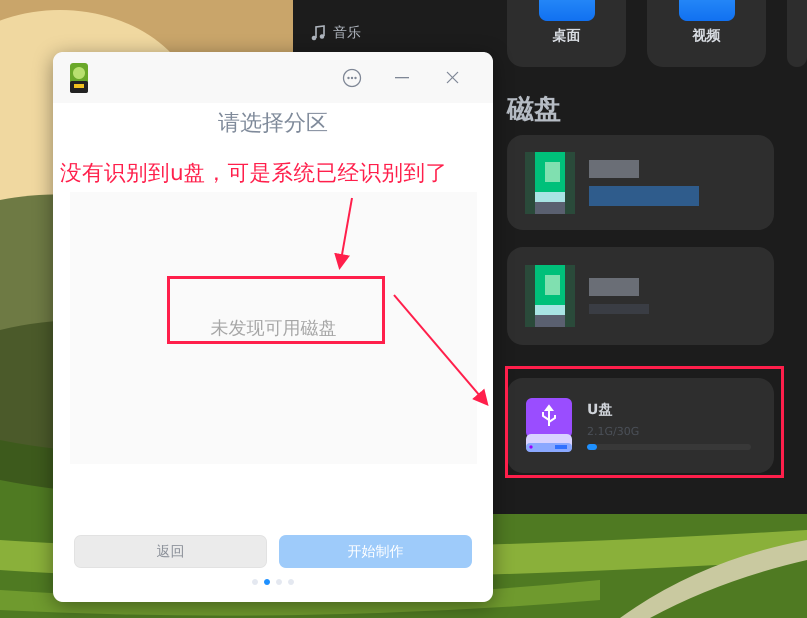 The width and height of the screenshot is (807, 618). Describe the element at coordinates (549, 426) in the screenshot. I see `usb-drive-icon` at that location.